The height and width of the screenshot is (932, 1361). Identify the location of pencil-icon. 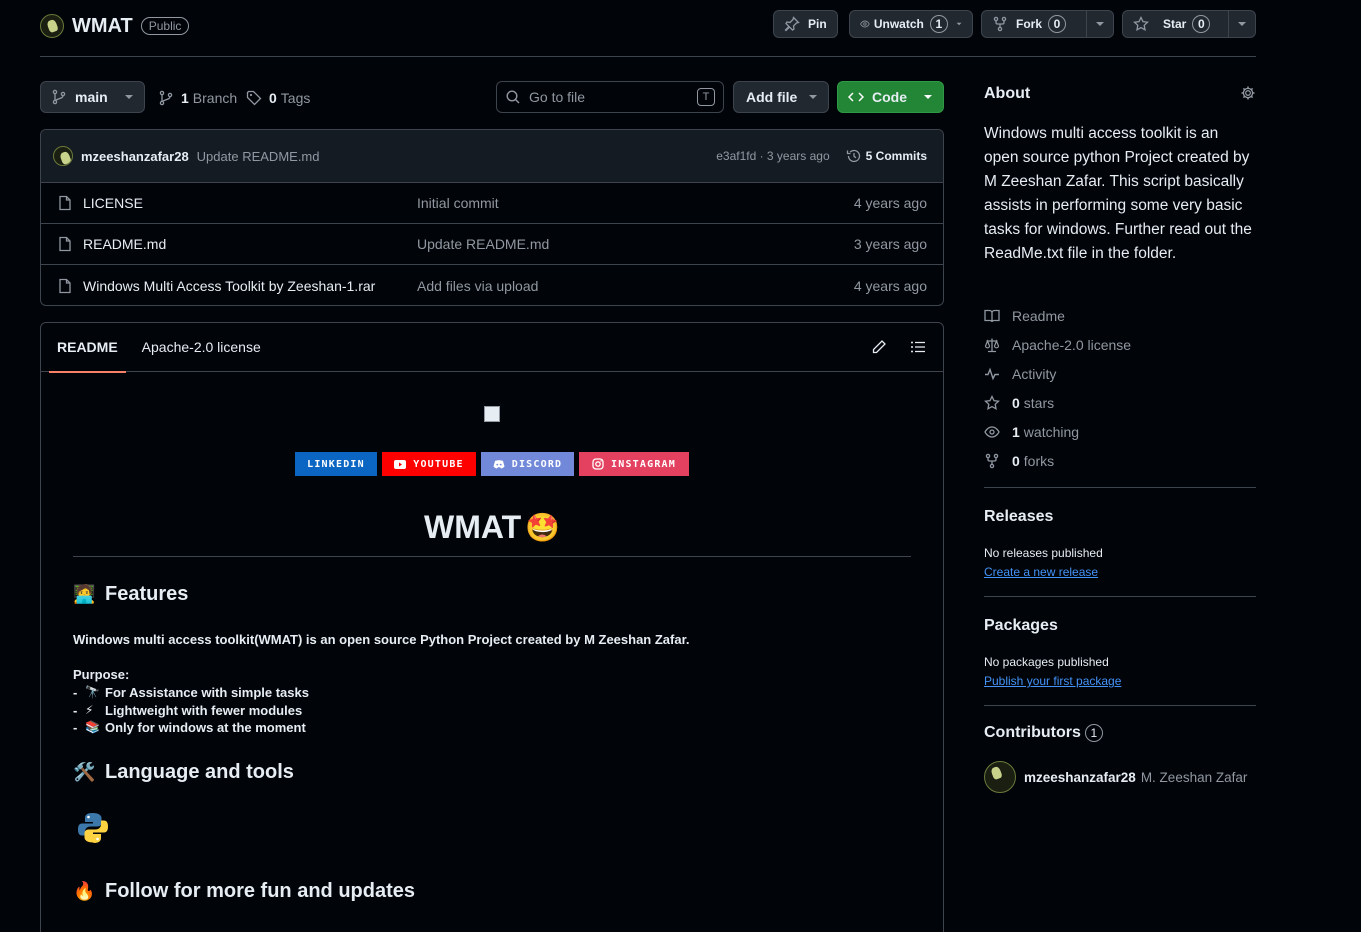
(879, 347).